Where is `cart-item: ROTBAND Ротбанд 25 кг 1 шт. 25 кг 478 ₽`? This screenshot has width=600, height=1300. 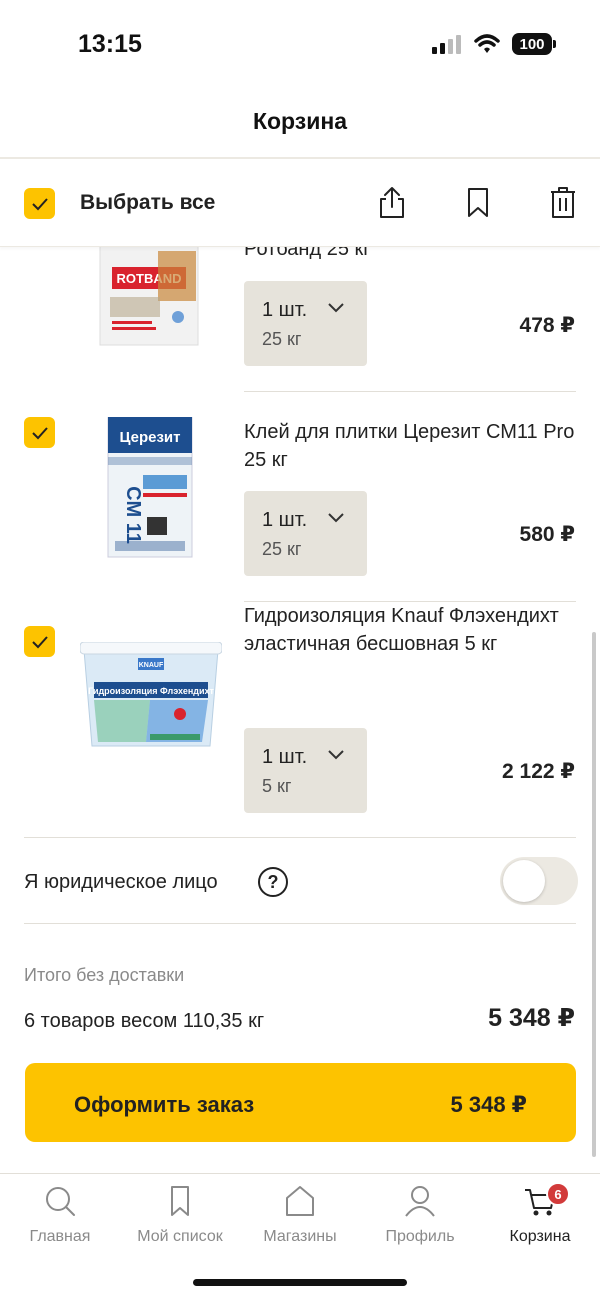
cart-item: ROTBAND Ротбанд 25 кг 1 шт. 25 кг 478 ₽ is located at coordinates (300, 319).